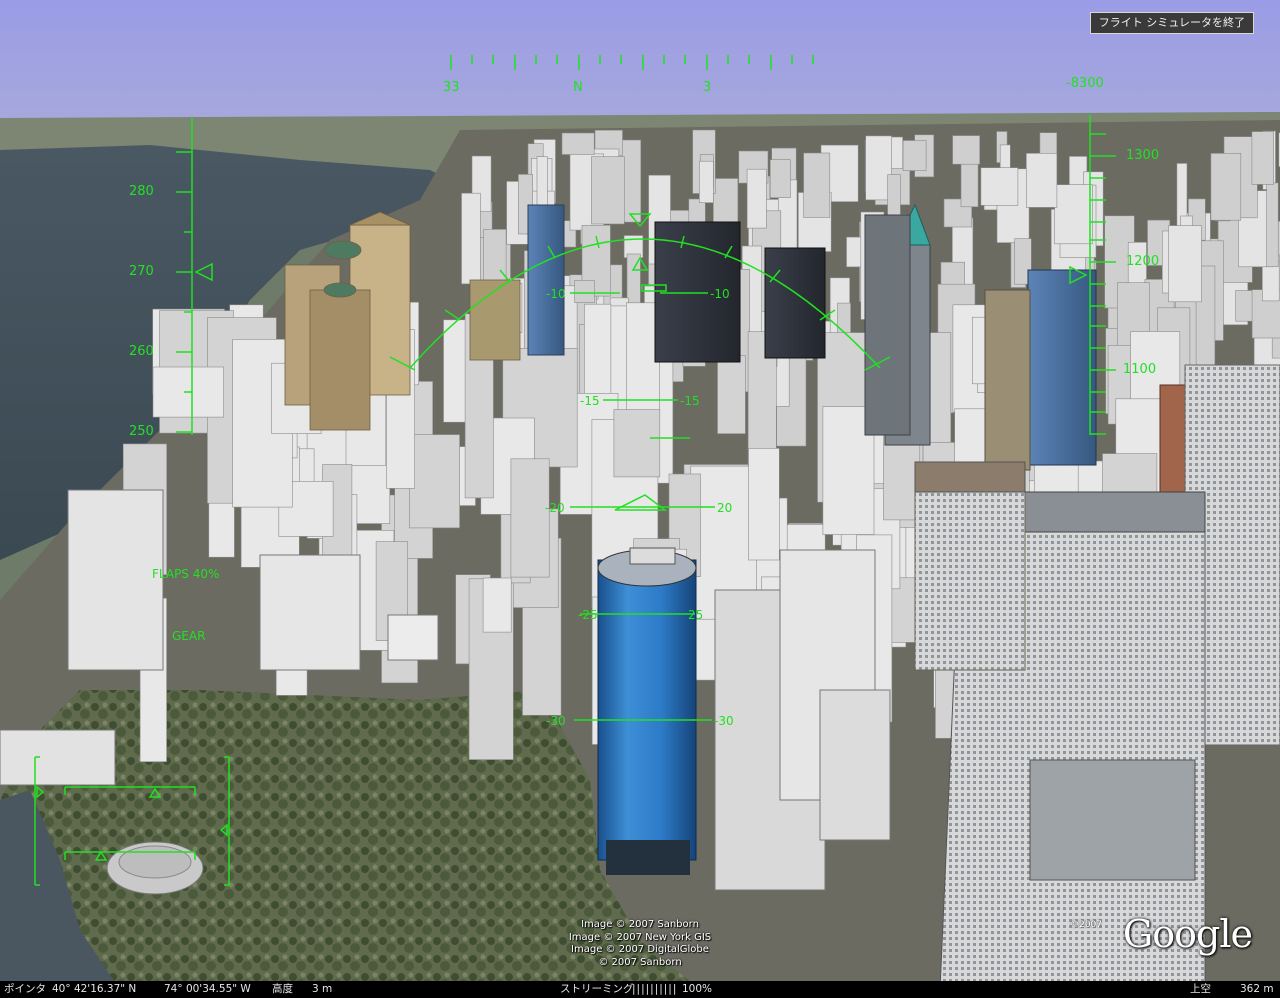 This screenshot has height=998, width=1280. What do you see at coordinates (590, 401) in the screenshot?
I see `pitch-label-15-left: -15` at bounding box center [590, 401].